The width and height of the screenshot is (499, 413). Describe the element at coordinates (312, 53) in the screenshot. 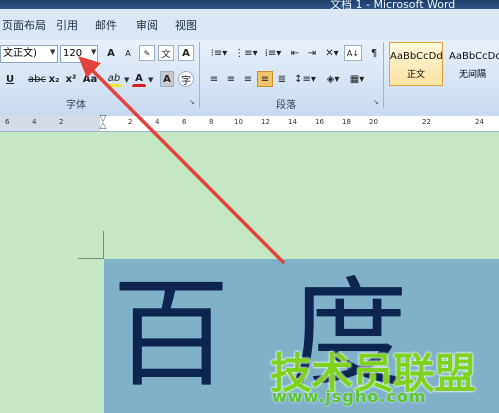

I see `increase-indent-icon: ⇥` at that location.